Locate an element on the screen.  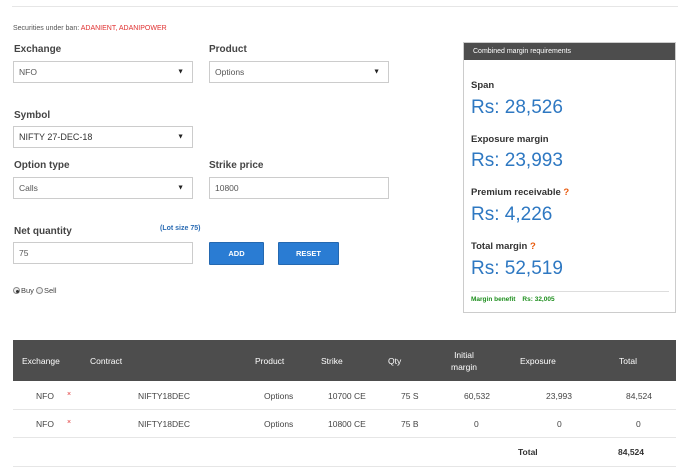
total-margin-value: Rs: 52,519 is located at coordinates (517, 268).